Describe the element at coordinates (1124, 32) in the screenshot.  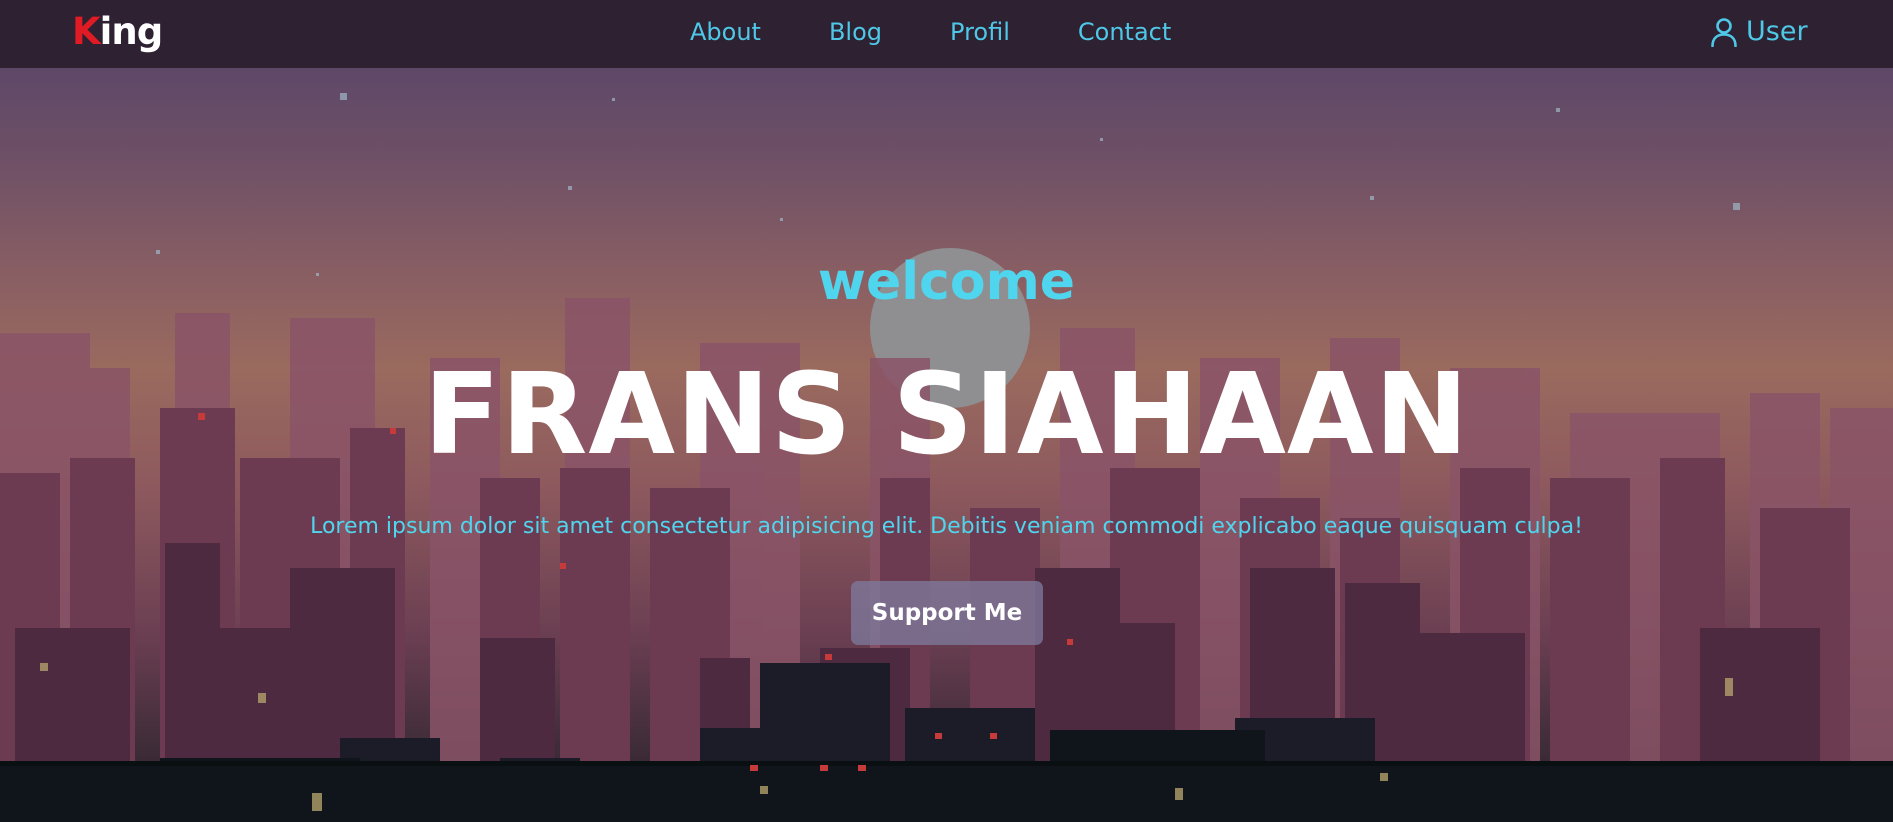
I see `nav-link-contact: Contact` at that location.